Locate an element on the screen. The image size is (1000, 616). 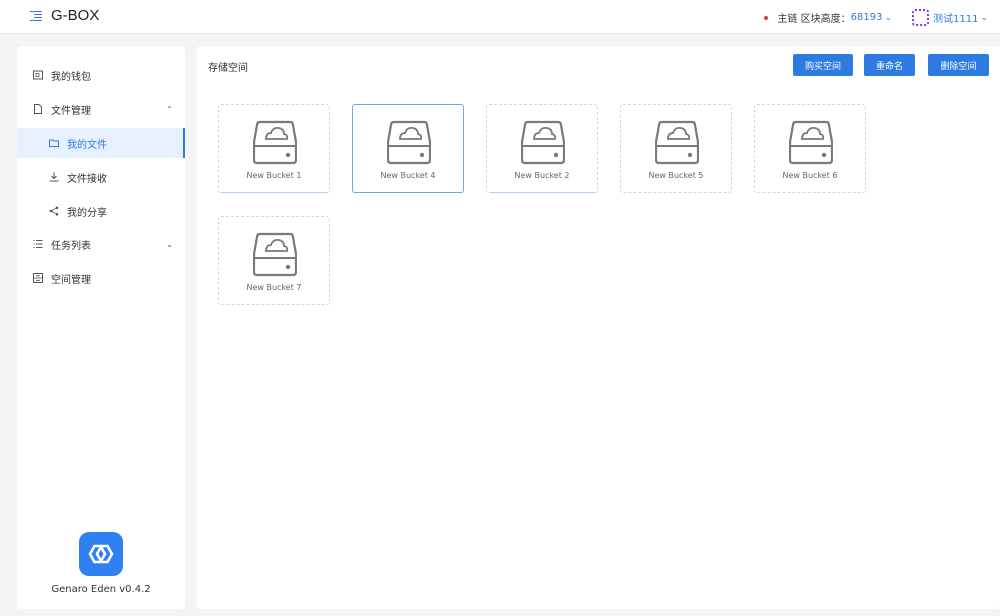
sidebar-item-file-receive: 文件接收 is located at coordinates (101, 177).